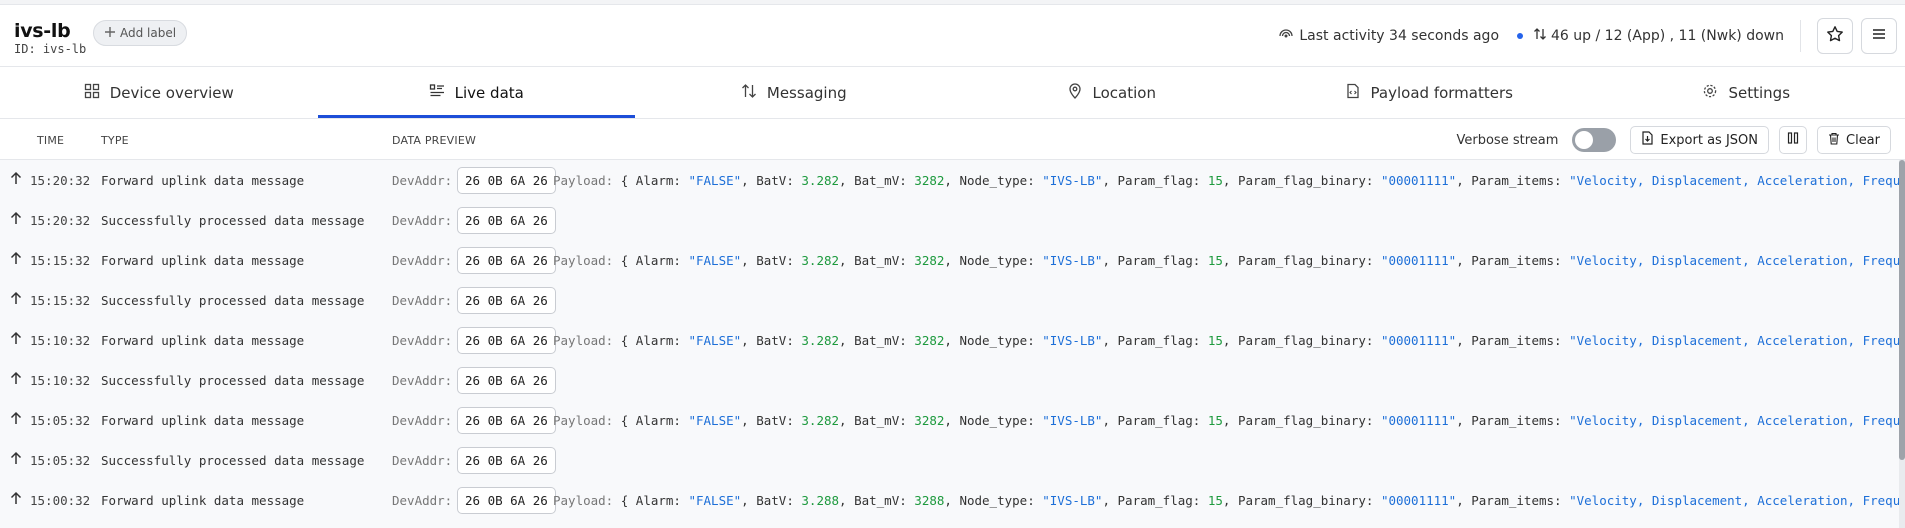 Image resolution: width=1905 pixels, height=528 pixels. What do you see at coordinates (1353, 93) in the screenshot?
I see `document-code-icon` at bounding box center [1353, 93].